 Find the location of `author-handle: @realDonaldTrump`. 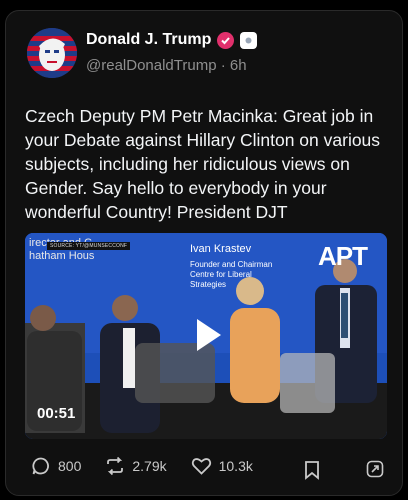

author-handle: @realDonaldTrump is located at coordinates (151, 65).